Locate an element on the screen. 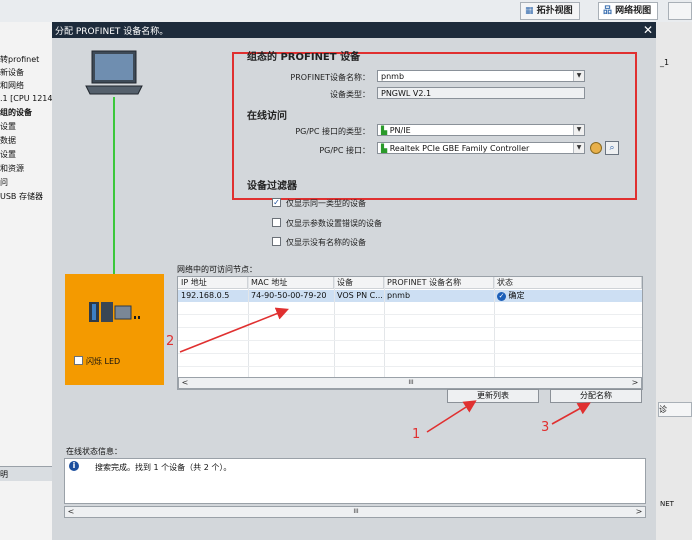 The height and width of the screenshot is (540, 692). annotation-number-1: 1 is located at coordinates (416, 434).